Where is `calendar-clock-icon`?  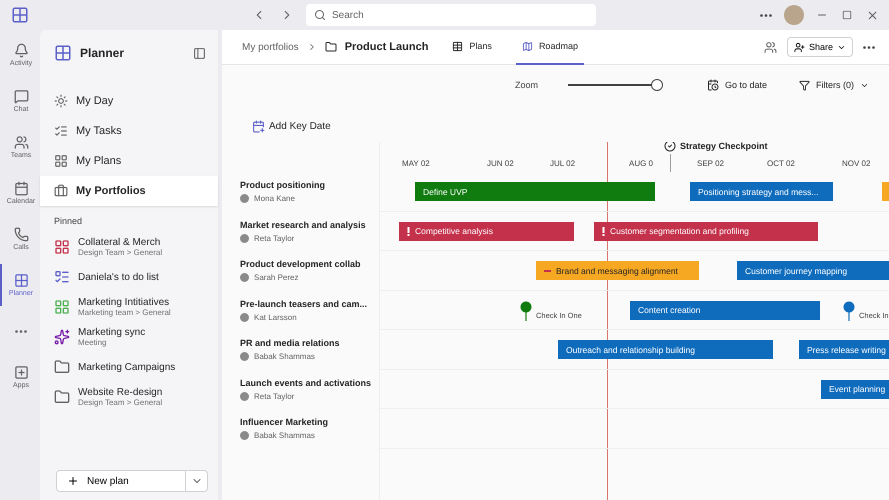 calendar-clock-icon is located at coordinates (712, 85).